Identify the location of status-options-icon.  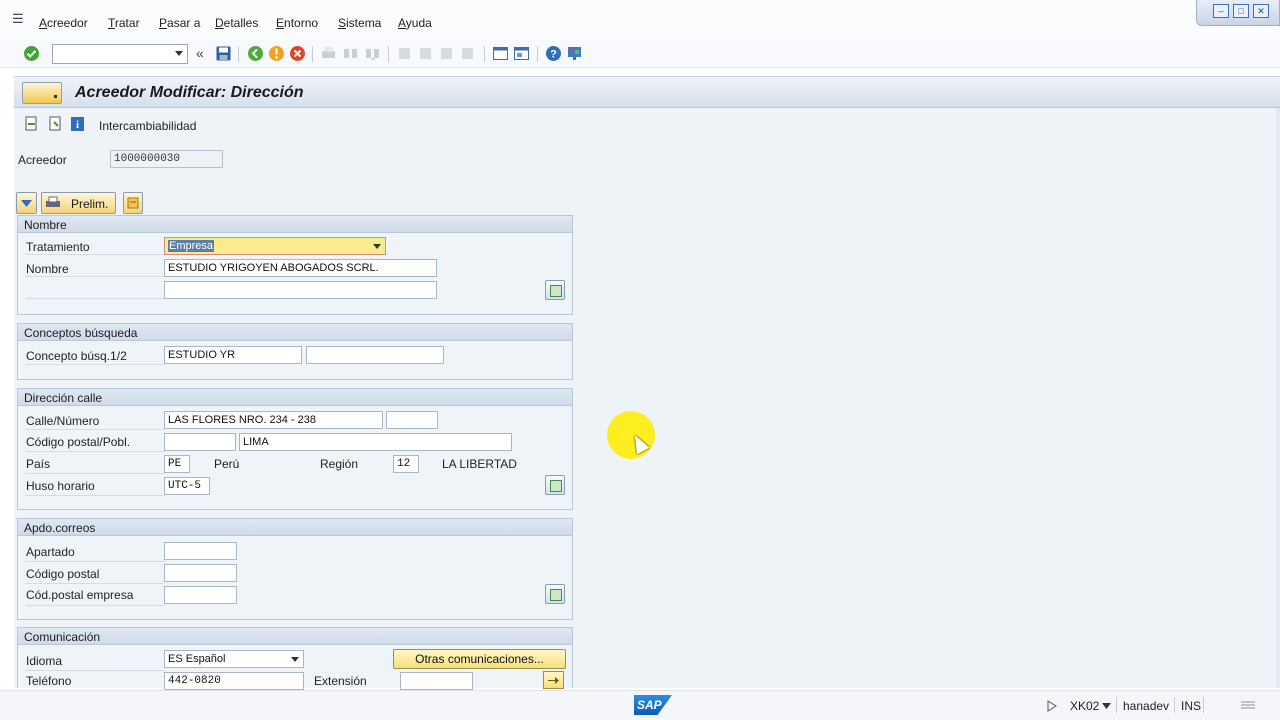
(1248, 705).